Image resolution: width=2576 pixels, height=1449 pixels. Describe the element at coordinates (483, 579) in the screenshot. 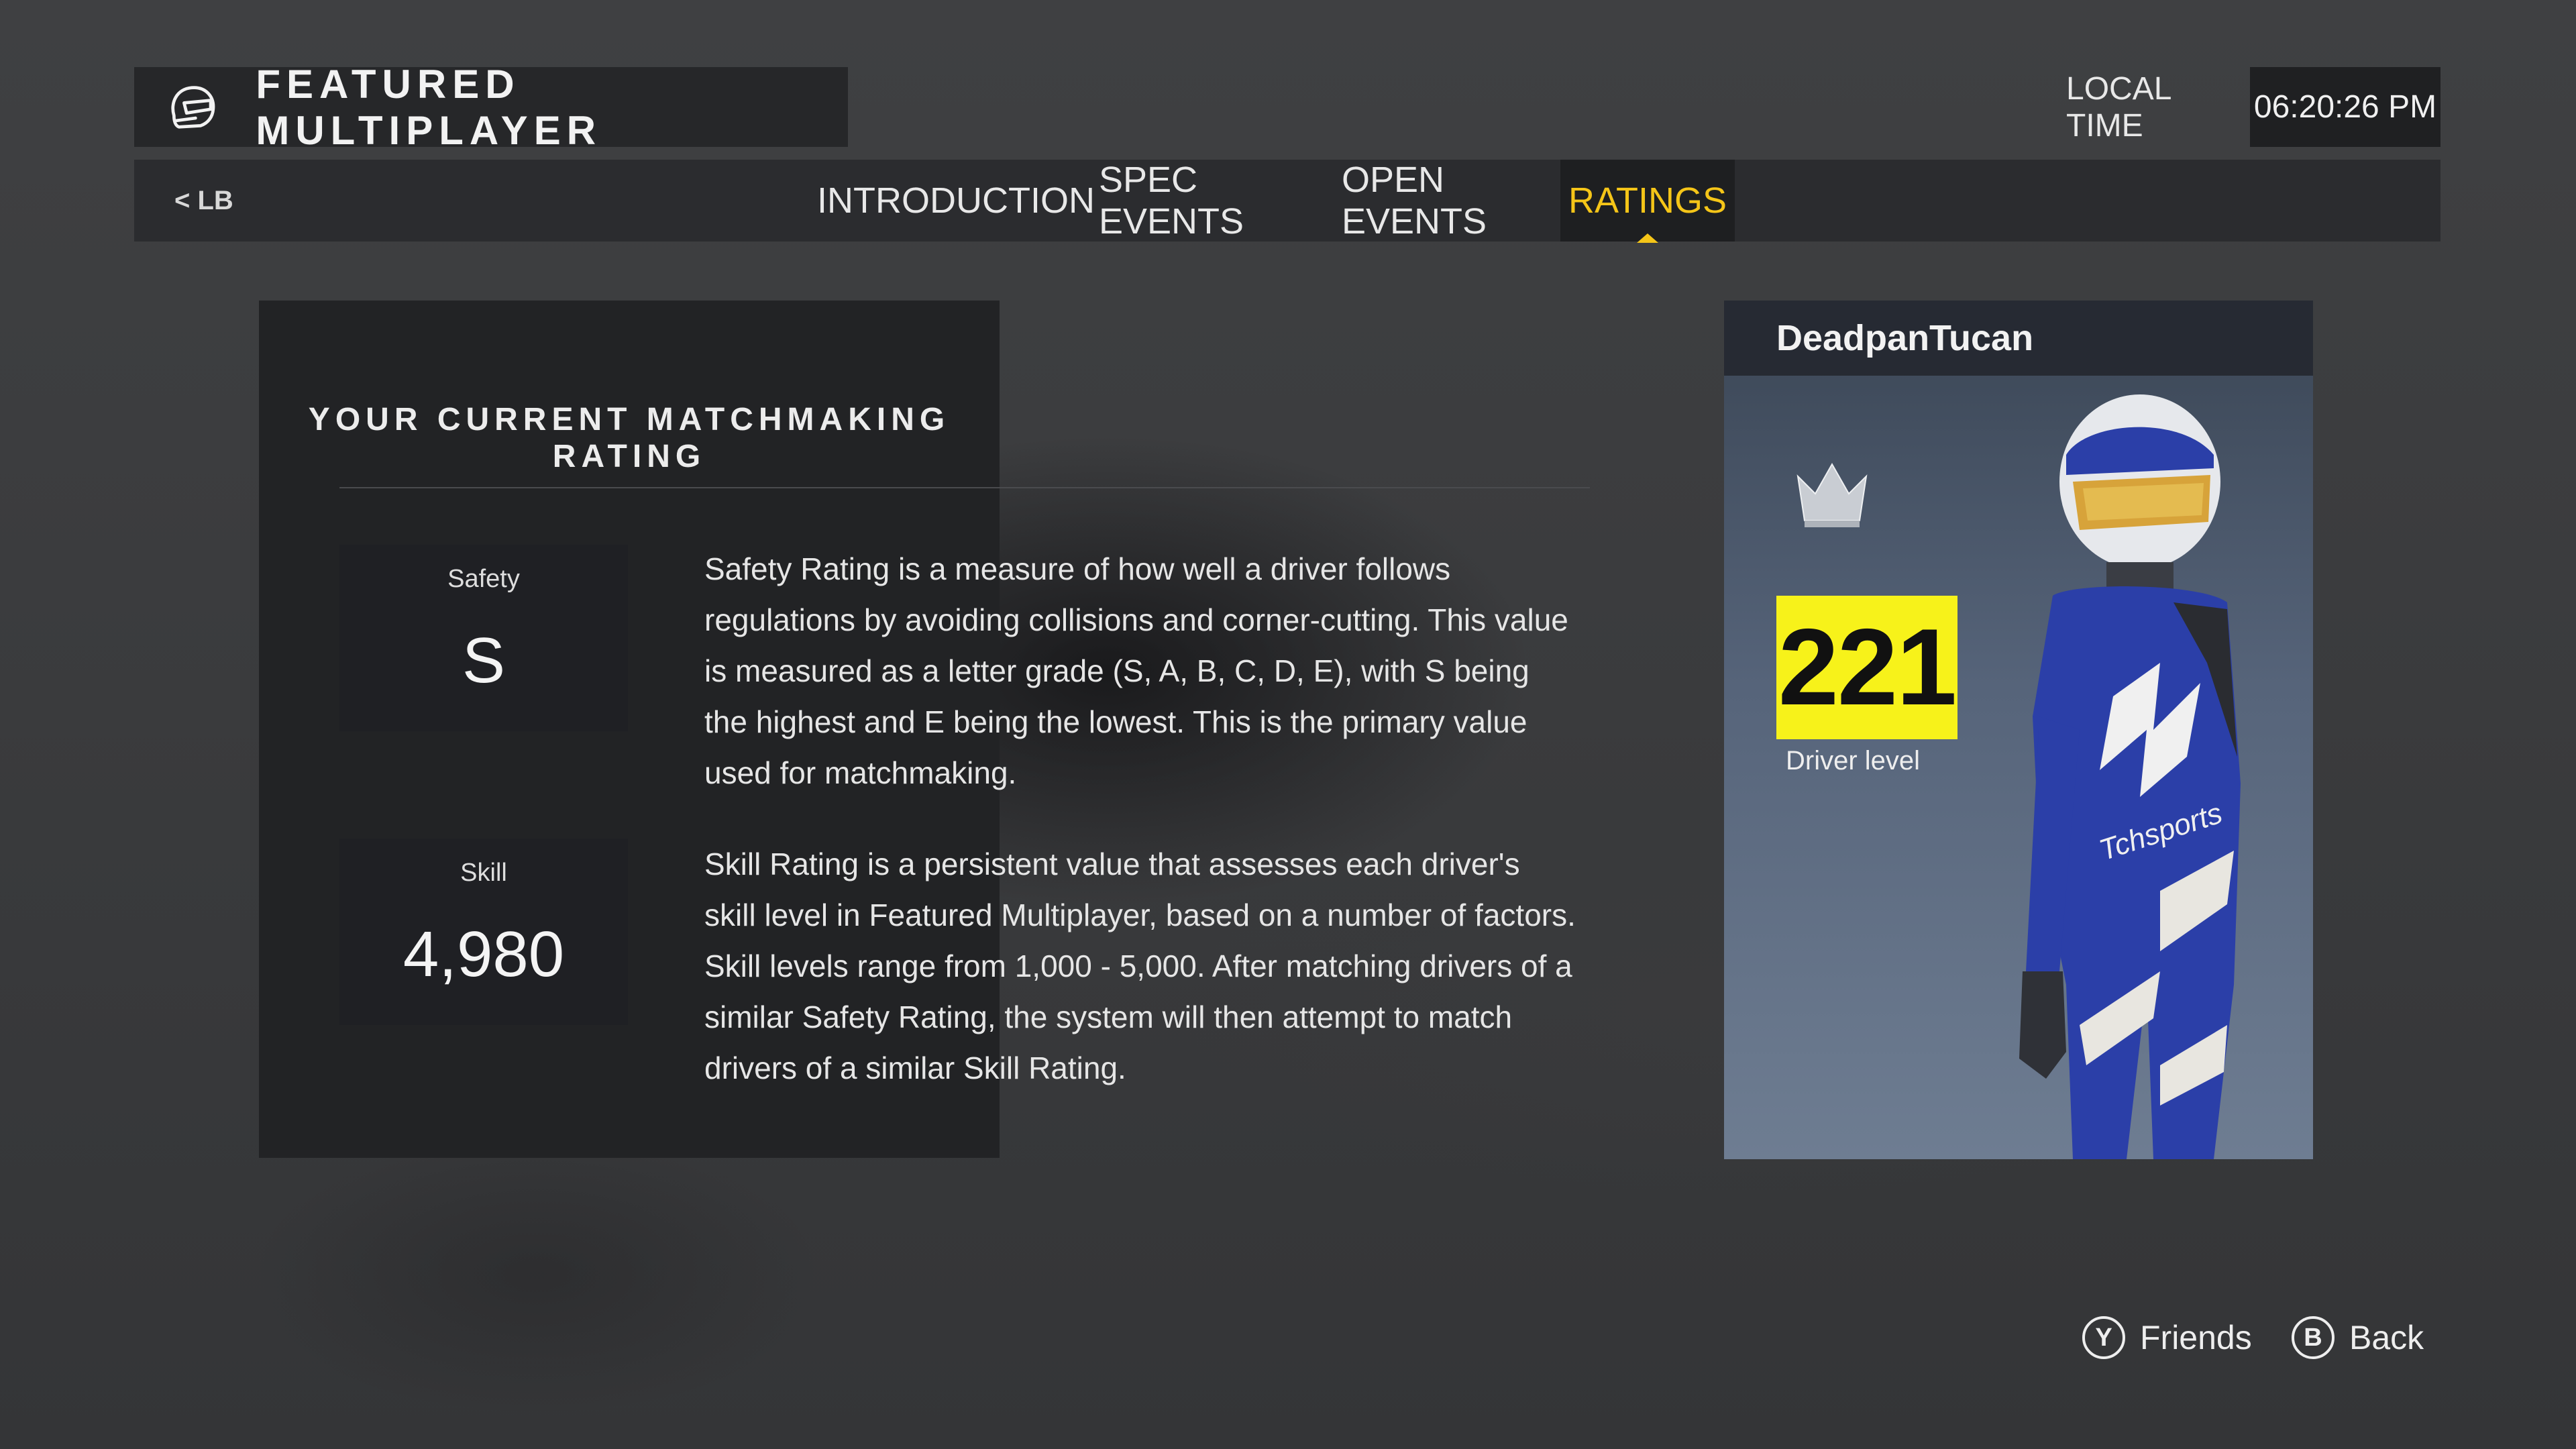

I see `safety-rating-label: Safety` at that location.